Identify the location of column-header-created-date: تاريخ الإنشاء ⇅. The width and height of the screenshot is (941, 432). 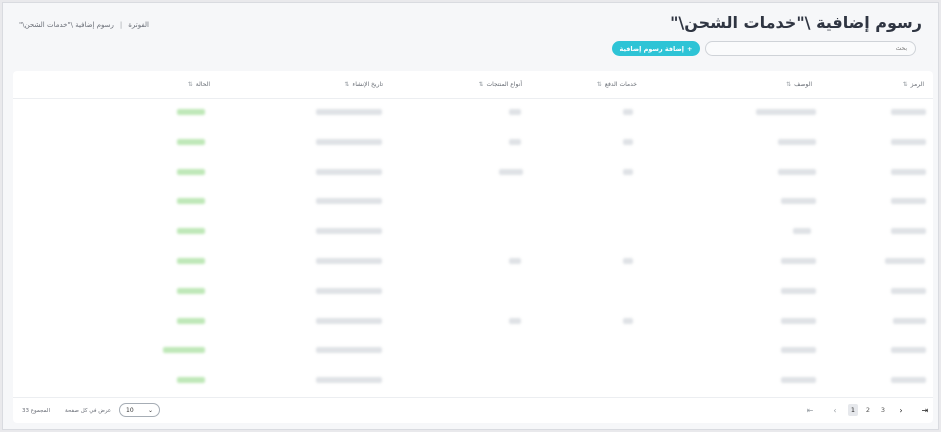
(363, 84).